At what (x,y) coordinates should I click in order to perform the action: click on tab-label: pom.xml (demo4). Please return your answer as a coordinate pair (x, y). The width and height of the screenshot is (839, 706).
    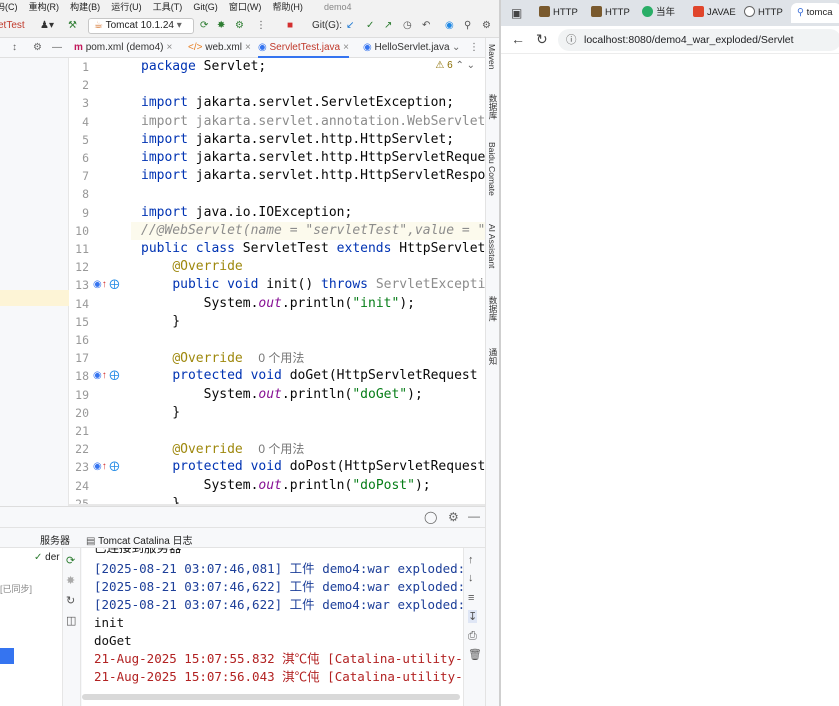
    Looking at the image, I should click on (124, 47).